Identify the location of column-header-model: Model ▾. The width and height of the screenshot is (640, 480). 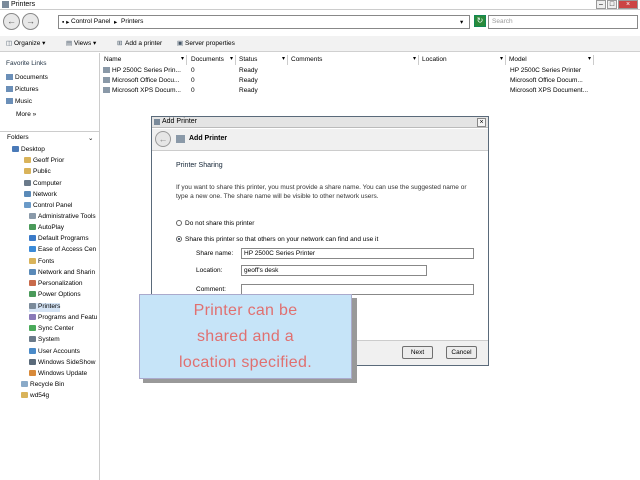
(550, 60).